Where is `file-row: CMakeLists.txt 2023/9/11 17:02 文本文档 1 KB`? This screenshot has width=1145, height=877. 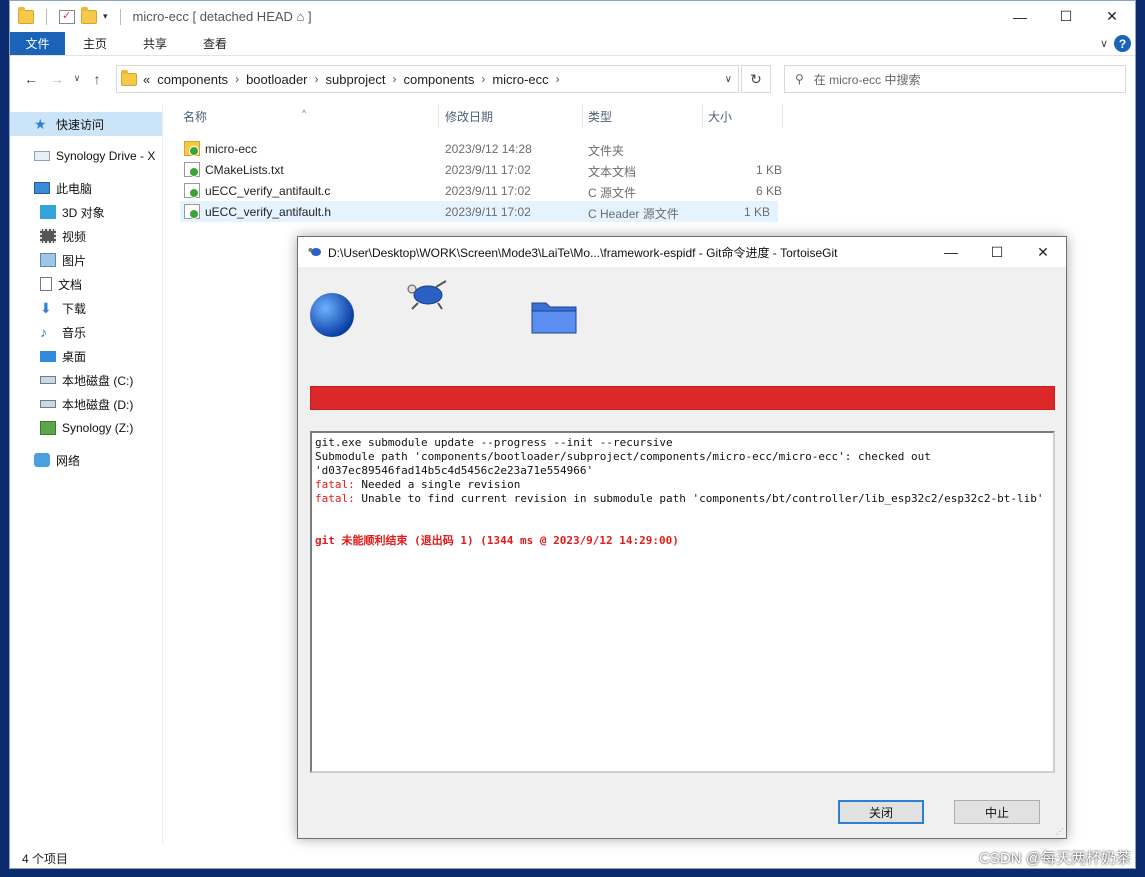 file-row: CMakeLists.txt 2023/9/11 17:02 文本文档 1 KB is located at coordinates (485, 169).